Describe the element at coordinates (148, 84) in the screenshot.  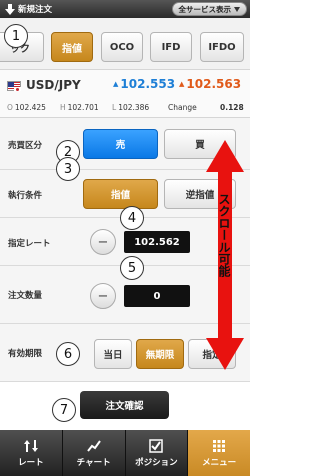
I see `bid-value: 102.553` at that location.